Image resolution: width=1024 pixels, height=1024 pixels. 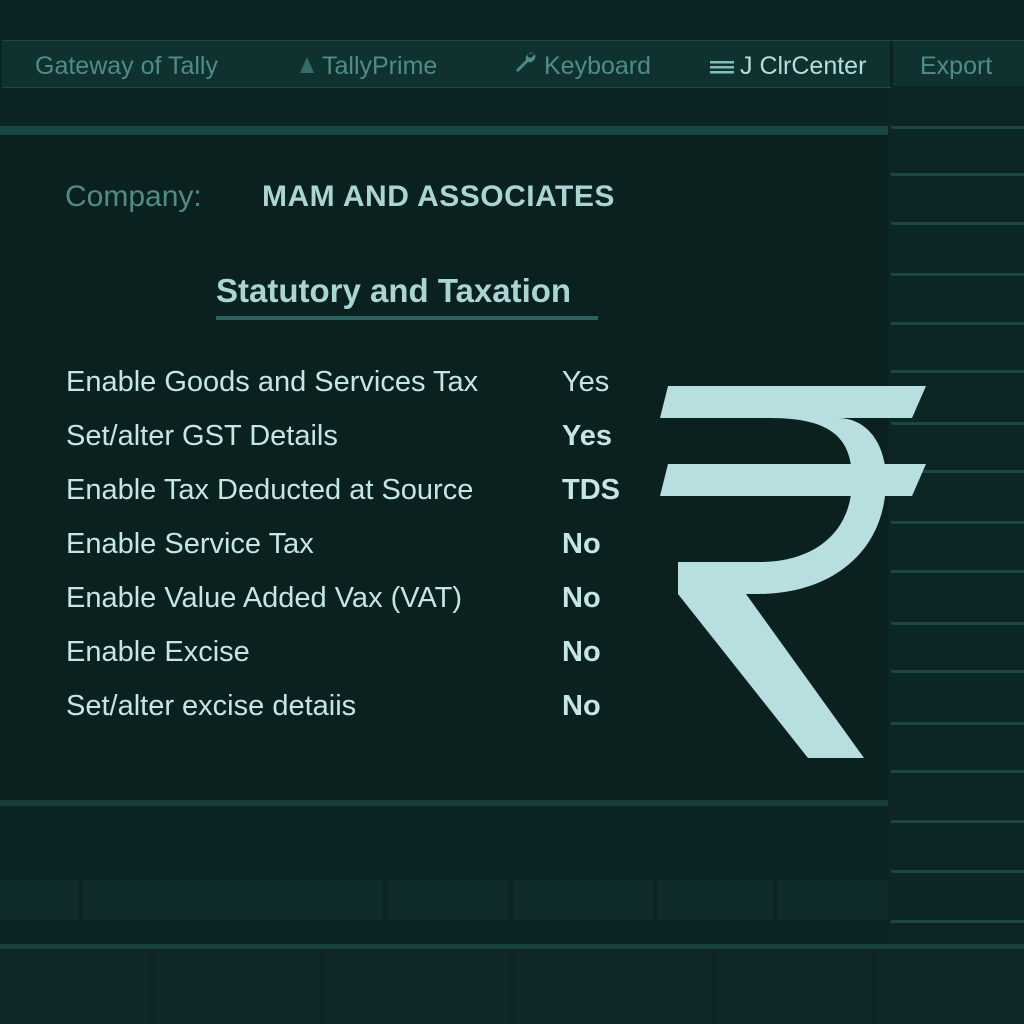 I want to click on menu-keyboard-label: Keyboard, so click(x=598, y=66).